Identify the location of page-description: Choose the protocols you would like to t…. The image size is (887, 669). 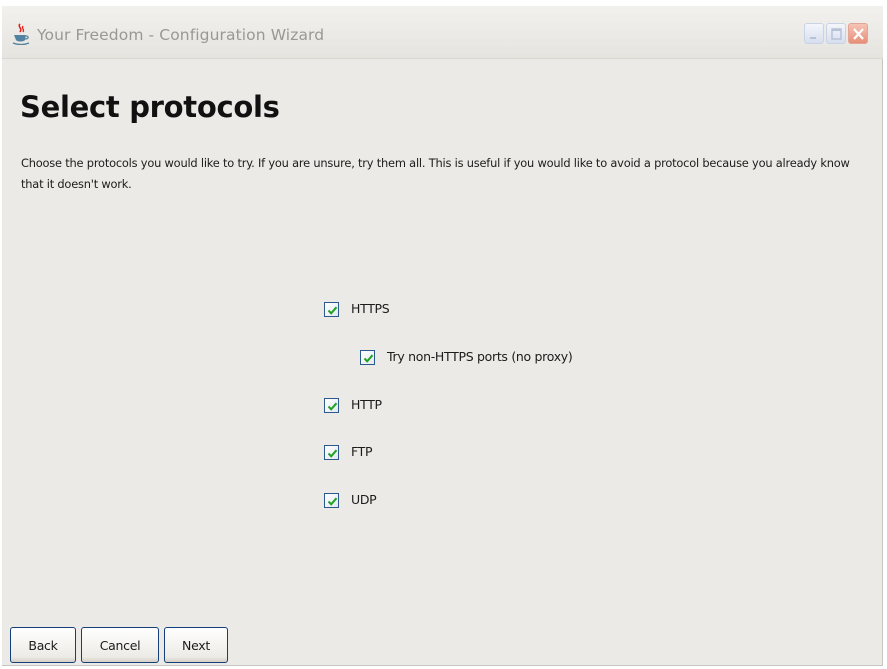
(435, 173).